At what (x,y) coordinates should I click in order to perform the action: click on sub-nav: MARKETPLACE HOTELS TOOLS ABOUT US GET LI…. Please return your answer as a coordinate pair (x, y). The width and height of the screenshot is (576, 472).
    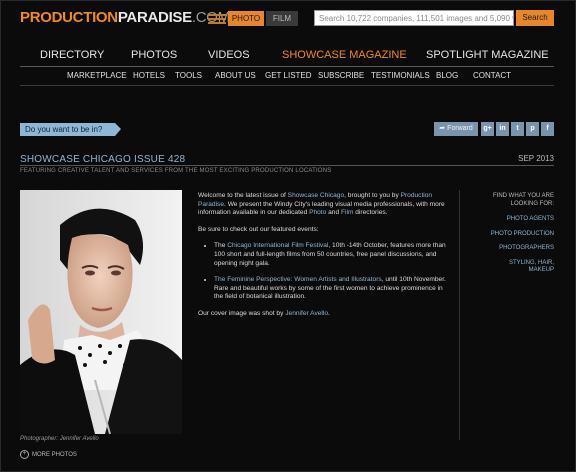
    Looking at the image, I should click on (287, 77).